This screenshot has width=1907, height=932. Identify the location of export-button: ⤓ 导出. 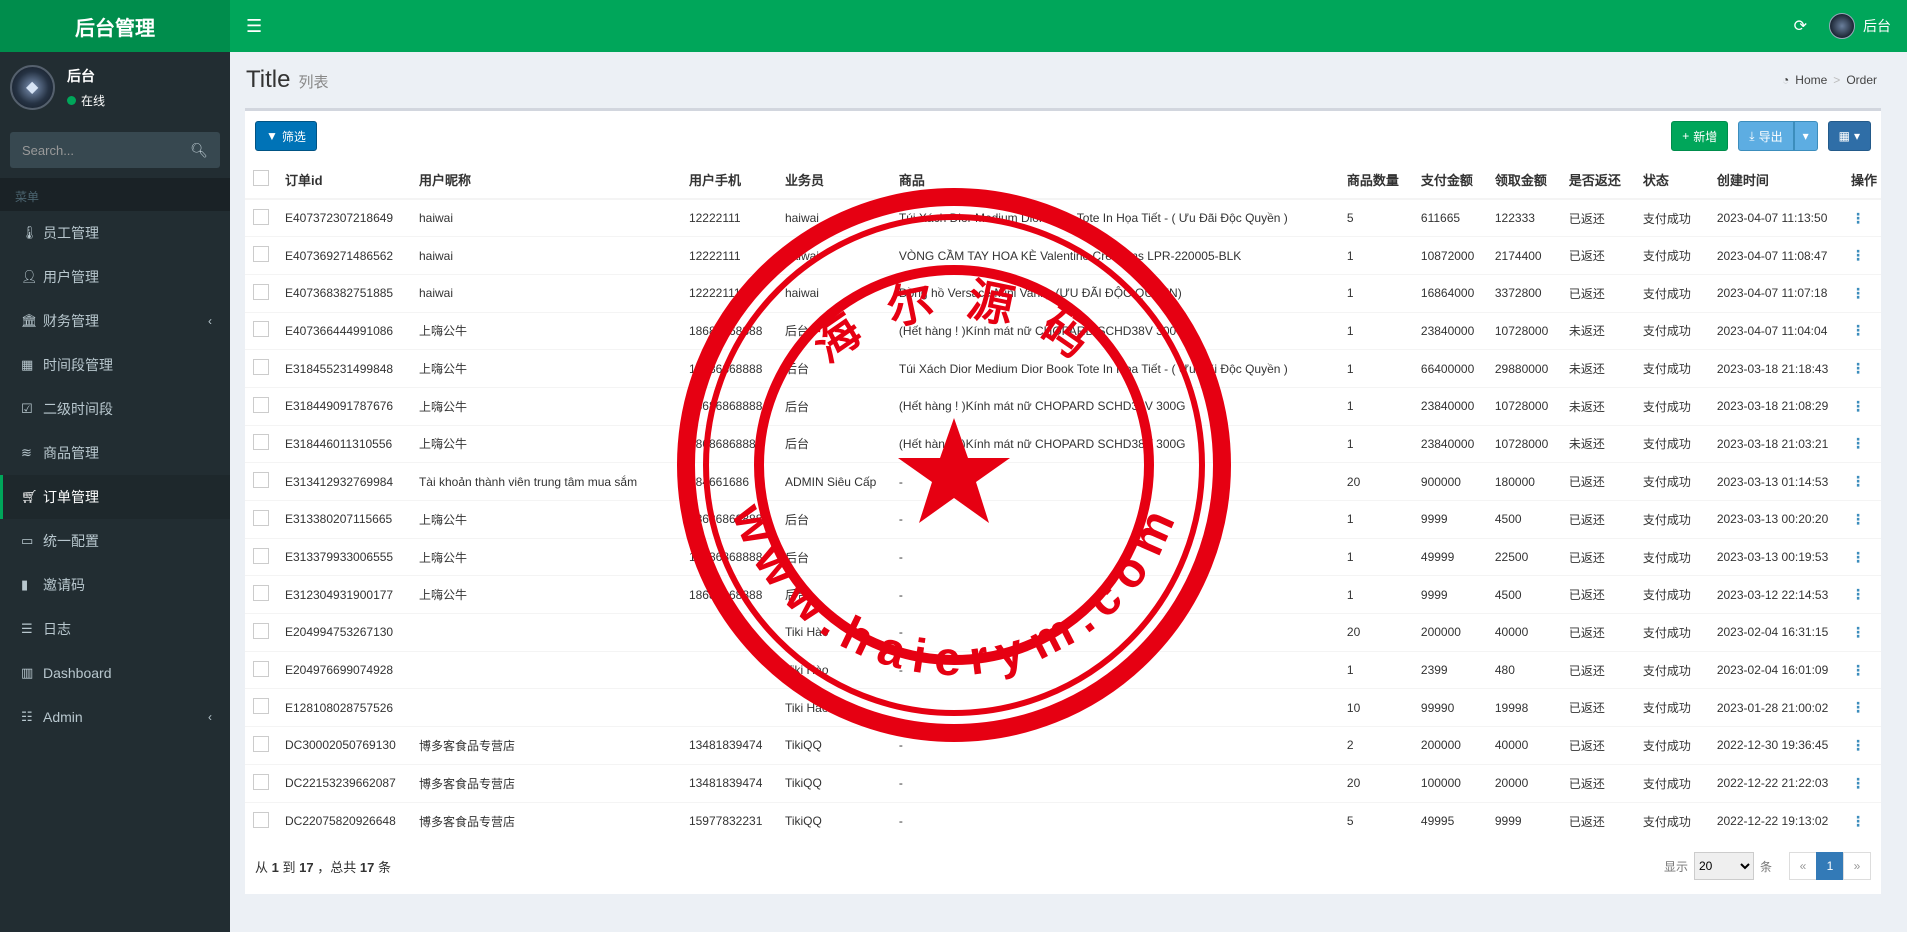
(1766, 136).